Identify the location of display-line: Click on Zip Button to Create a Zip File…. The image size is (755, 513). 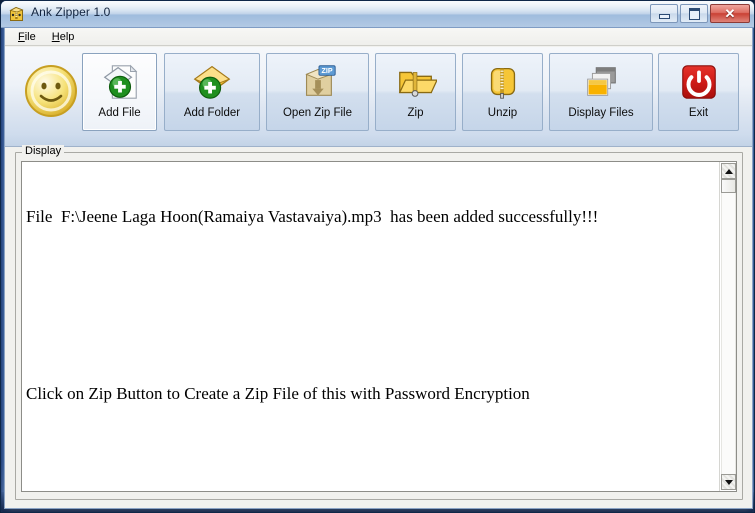
(278, 394).